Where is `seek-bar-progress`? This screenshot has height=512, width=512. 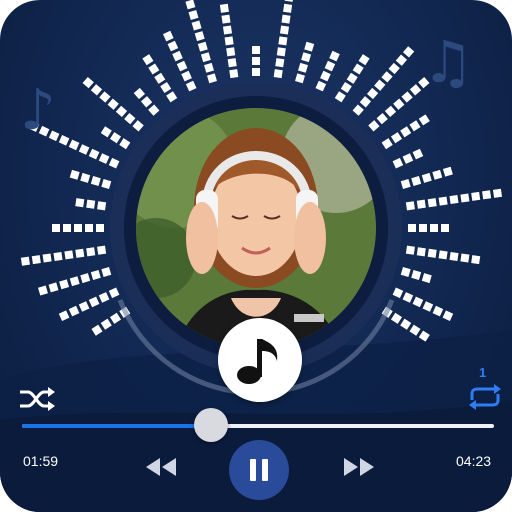
seek-bar-progress is located at coordinates (116, 426).